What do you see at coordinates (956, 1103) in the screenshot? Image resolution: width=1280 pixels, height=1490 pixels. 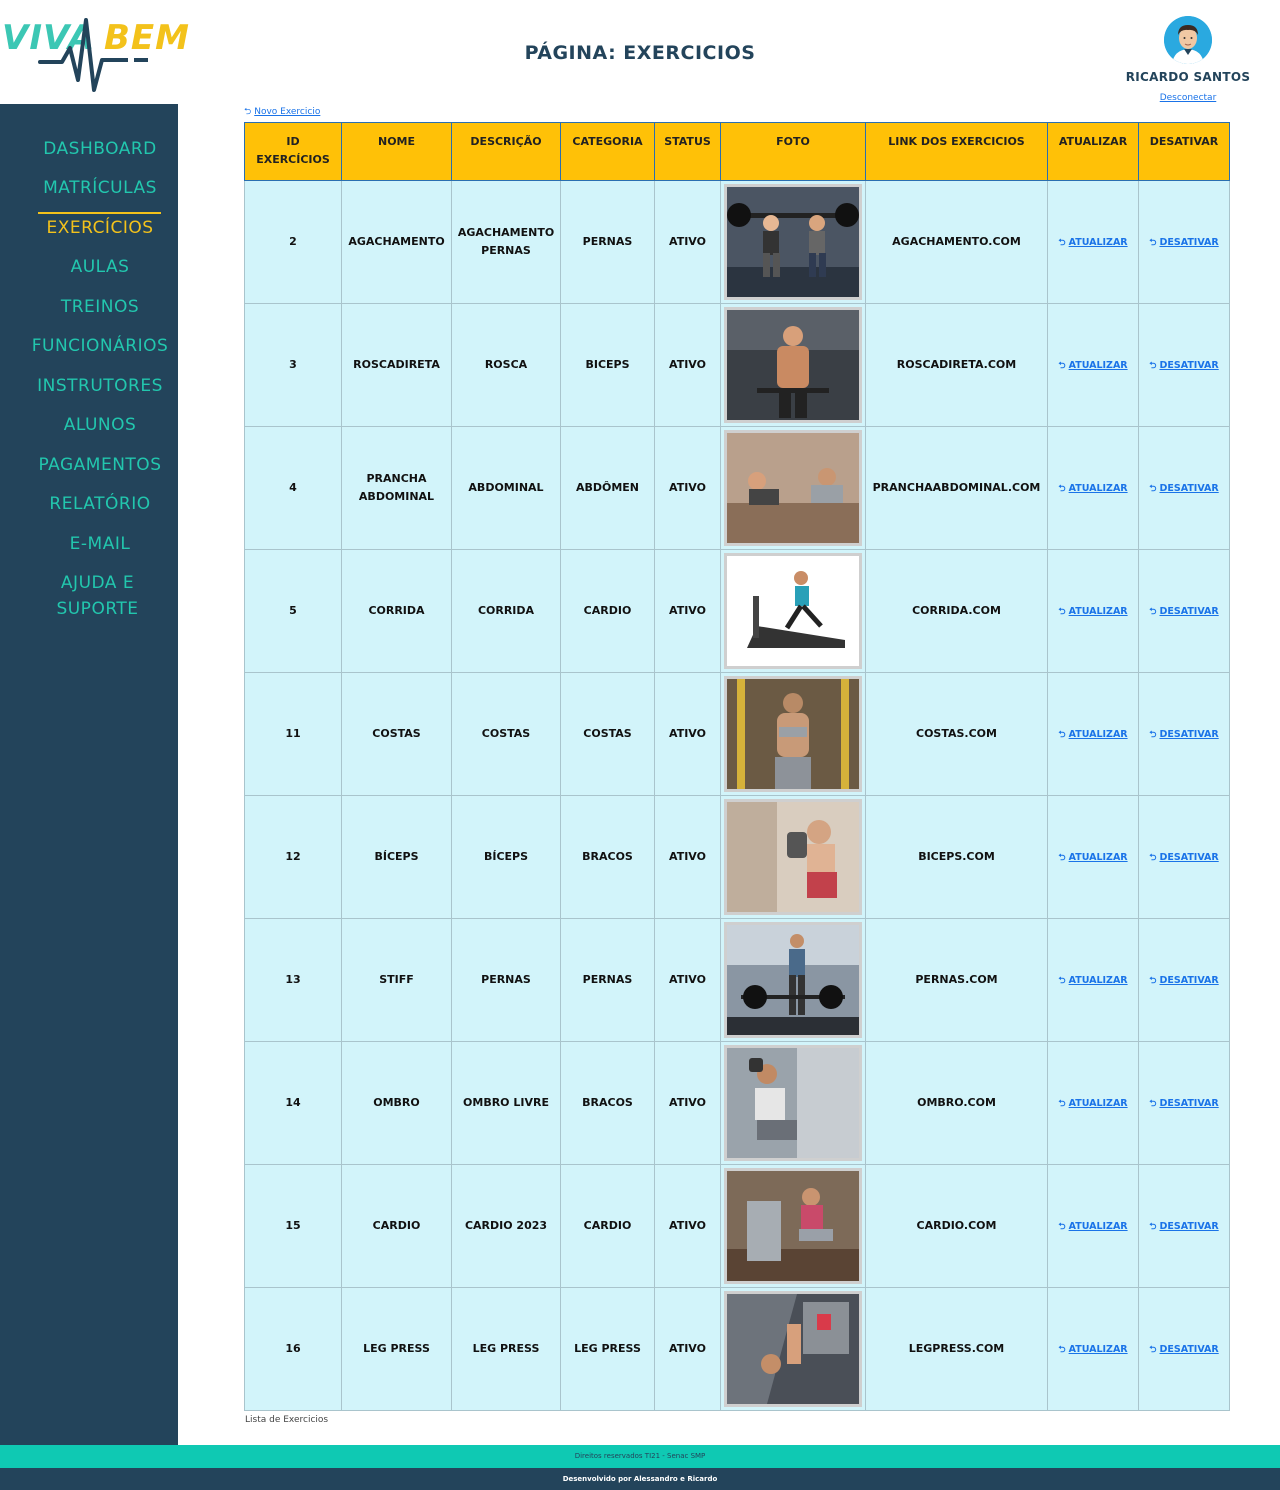 I see `cell-link: OMBRO.COM` at bounding box center [956, 1103].